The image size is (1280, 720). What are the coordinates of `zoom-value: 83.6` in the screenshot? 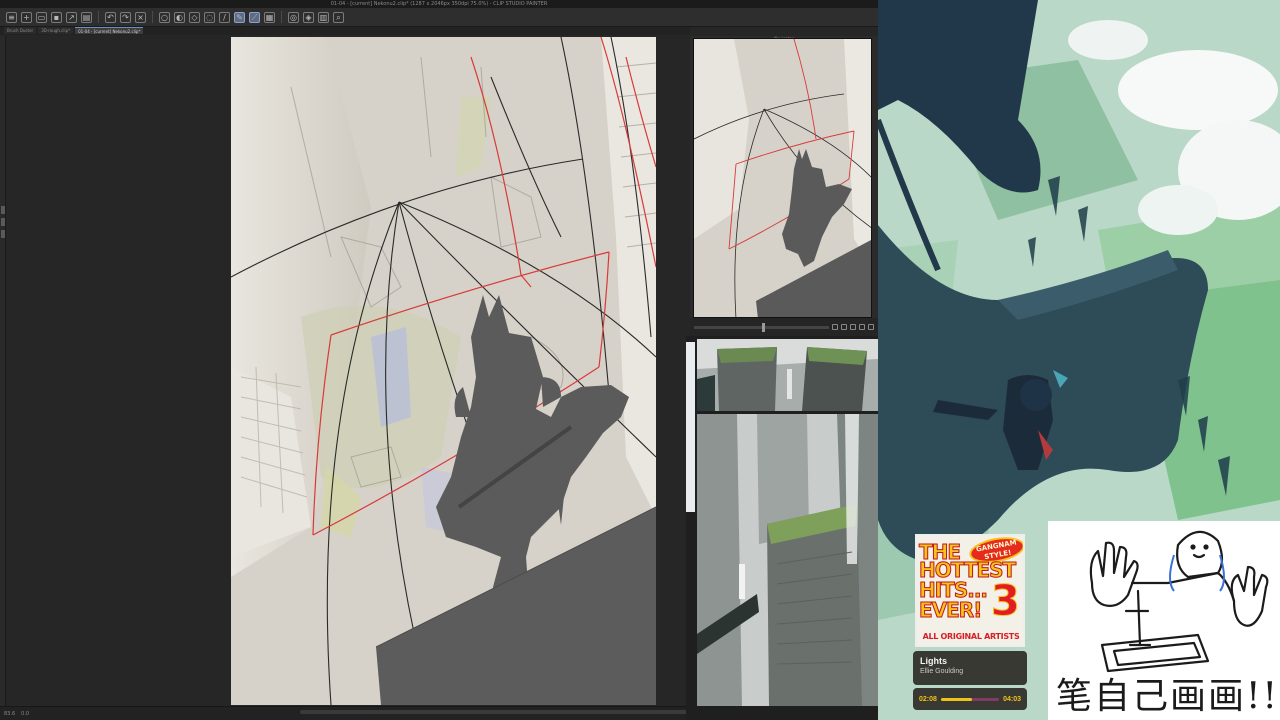 It's located at (9, 714).